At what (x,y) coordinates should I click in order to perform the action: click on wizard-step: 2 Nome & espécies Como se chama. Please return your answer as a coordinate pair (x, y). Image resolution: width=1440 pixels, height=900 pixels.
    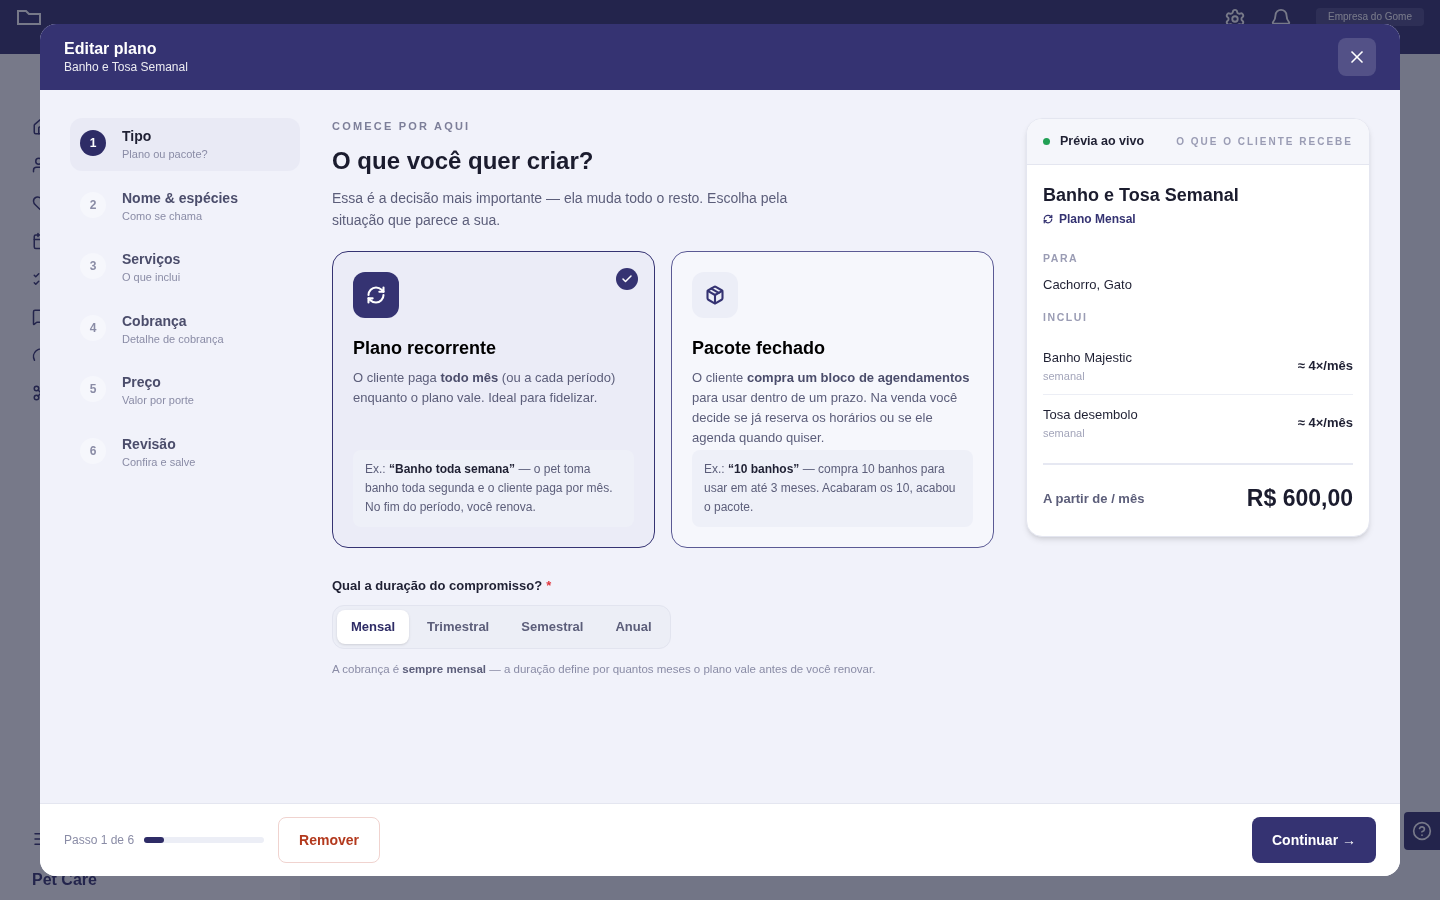
    Looking at the image, I should click on (185, 205).